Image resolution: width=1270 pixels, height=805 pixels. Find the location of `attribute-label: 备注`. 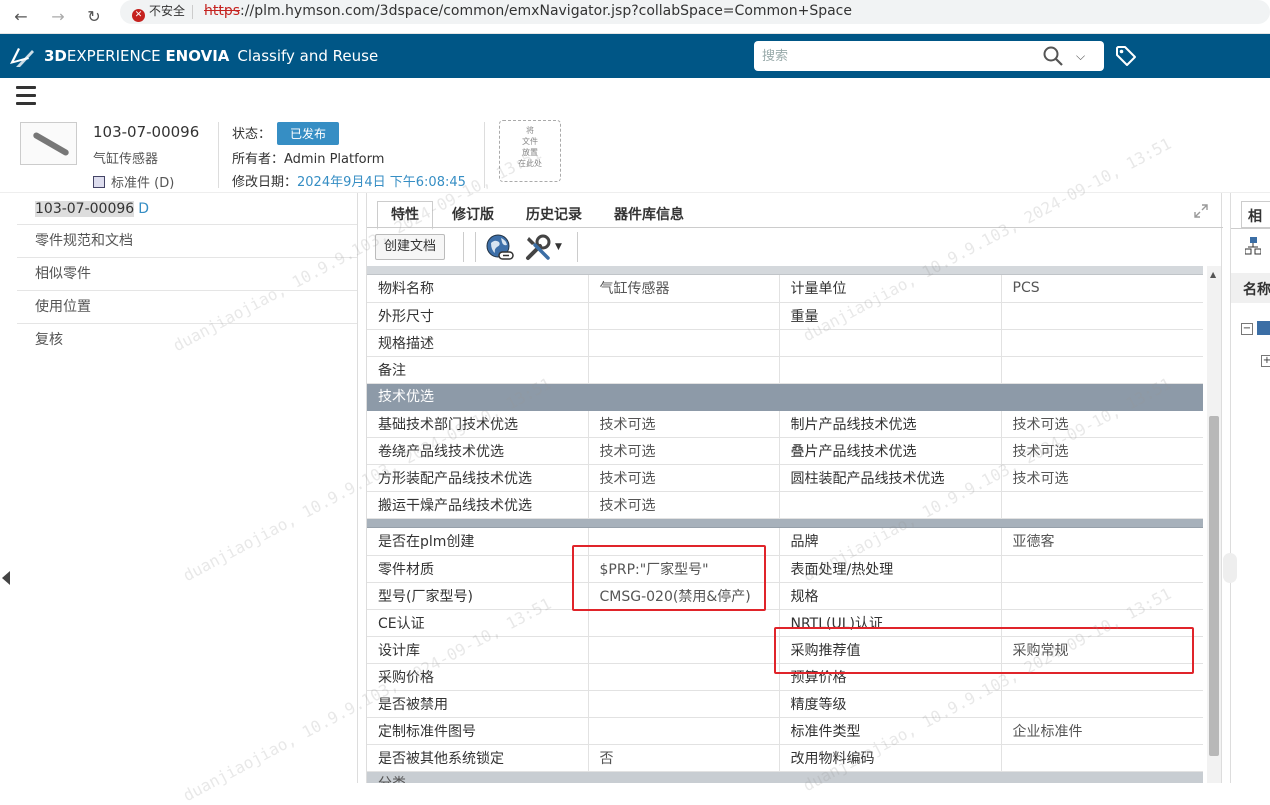

attribute-label: 备注 is located at coordinates (478, 370).